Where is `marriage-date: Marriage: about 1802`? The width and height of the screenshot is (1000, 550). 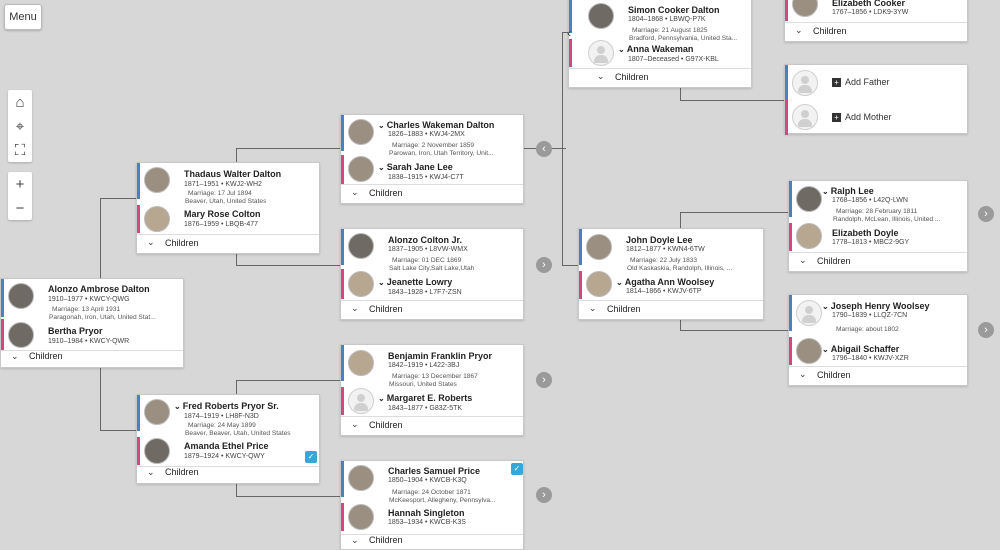
marriage-date: Marriage: about 1802 is located at coordinates (867, 329).